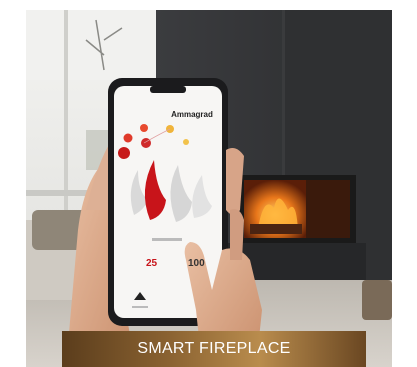 This screenshot has height=367, width=417. I want to click on smart-fireplace-banner: SMART FIREPLACE, so click(214, 349).